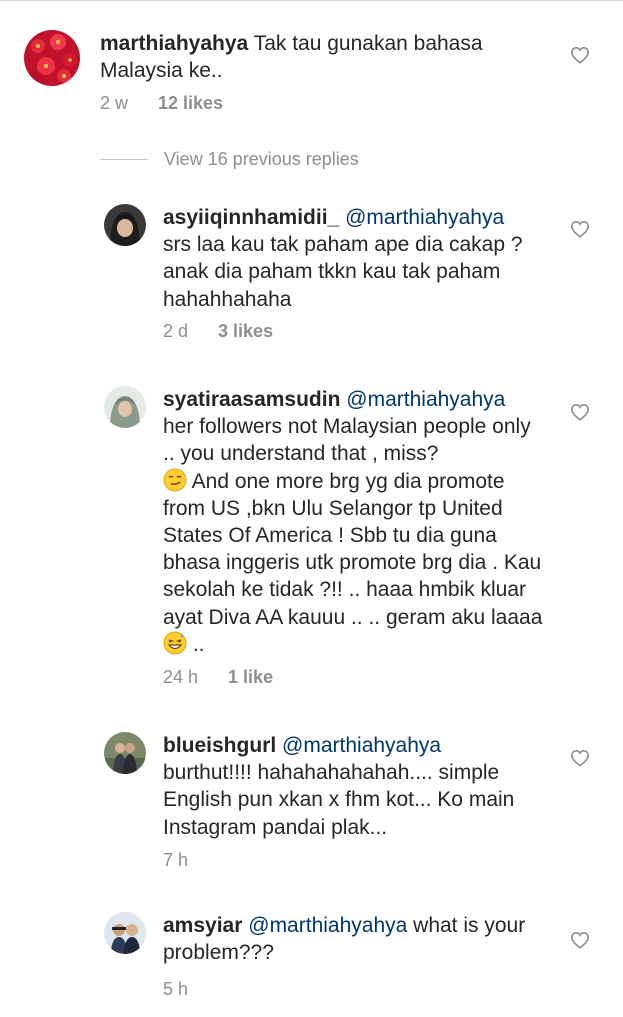  I want to click on smirking-face-emoji, so click(175, 480).